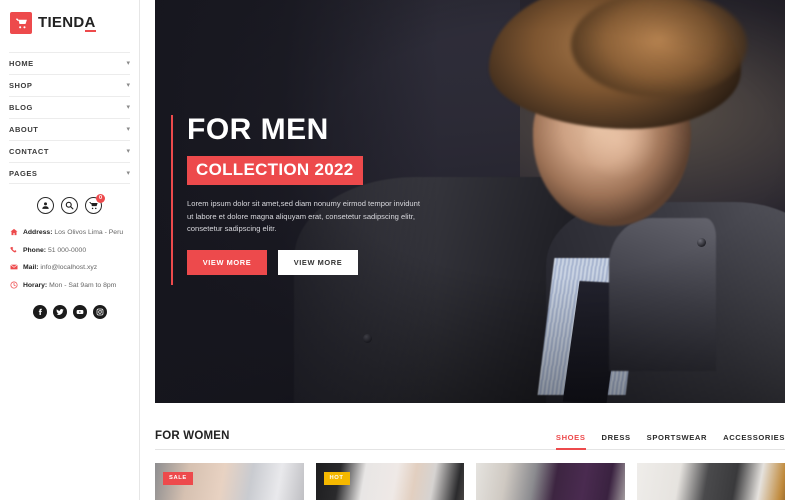  Describe the element at coordinates (21, 85) in the screenshot. I see `nav-label: SHOP` at that location.